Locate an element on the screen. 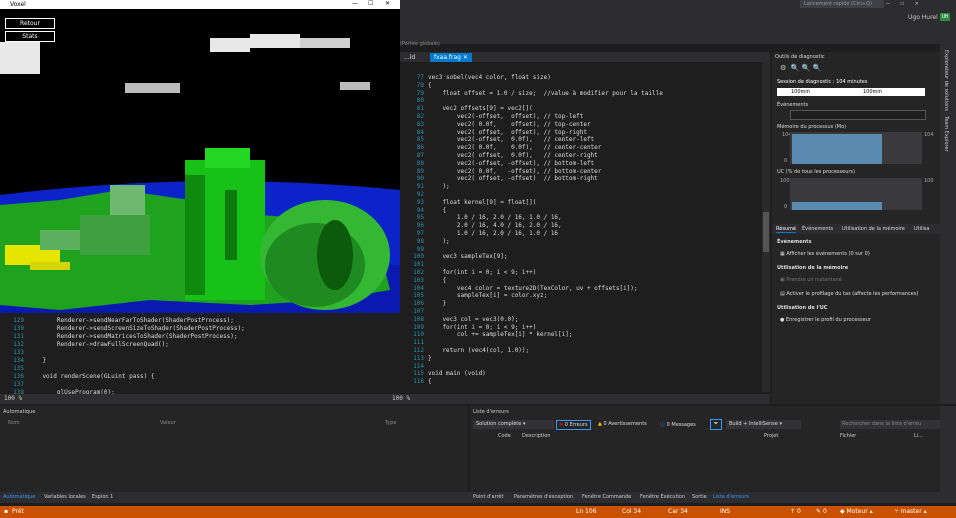  tab-output: Sortie is located at coordinates (699, 497).